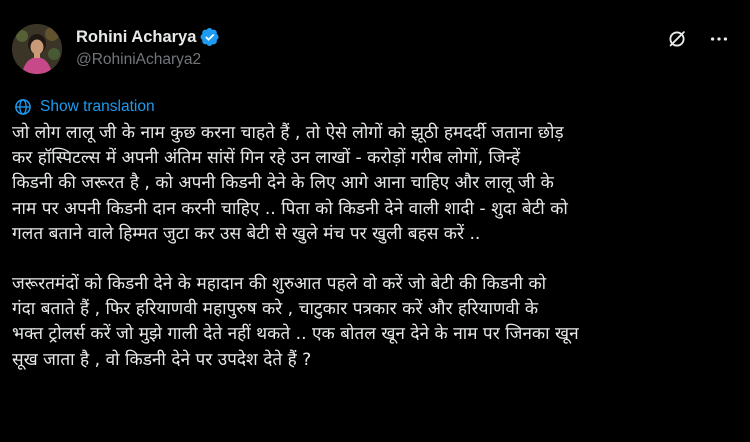 The height and width of the screenshot is (442, 750). What do you see at coordinates (136, 37) in the screenshot?
I see `display-name: Rohini Acharya` at bounding box center [136, 37].